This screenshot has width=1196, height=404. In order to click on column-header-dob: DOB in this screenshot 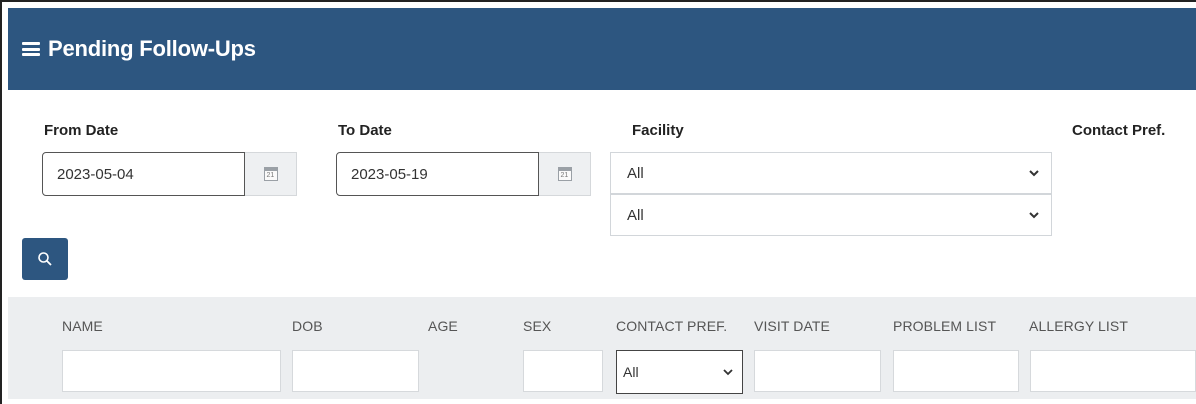, I will do `click(307, 326)`.